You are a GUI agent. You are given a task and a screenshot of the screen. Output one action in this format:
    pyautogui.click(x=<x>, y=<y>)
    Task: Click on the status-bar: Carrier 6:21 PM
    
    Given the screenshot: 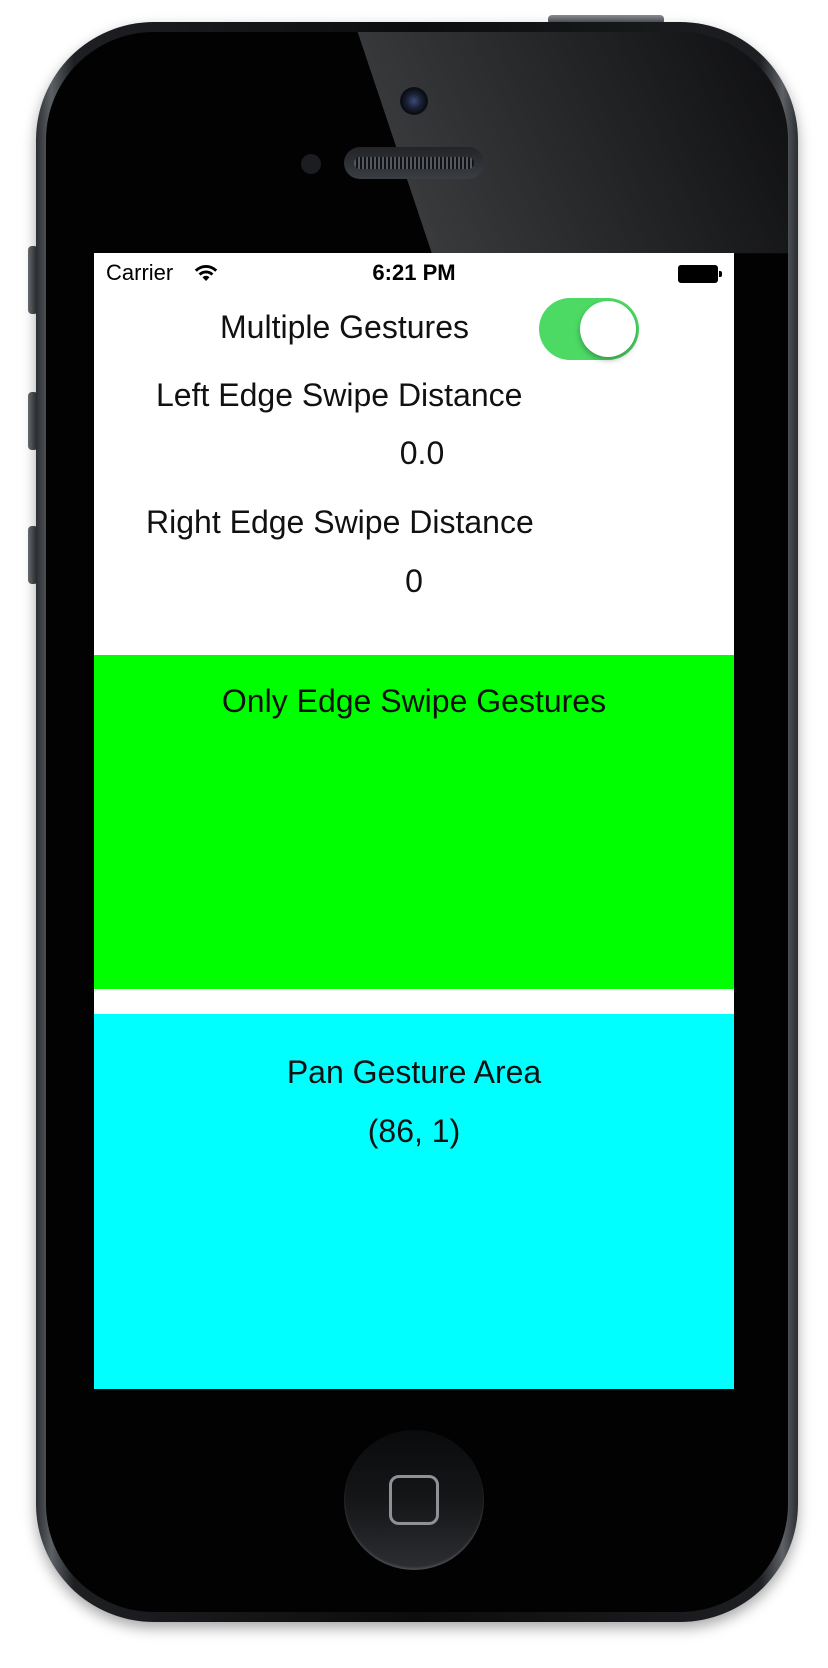 What is the action you would take?
    pyautogui.click(x=414, y=273)
    